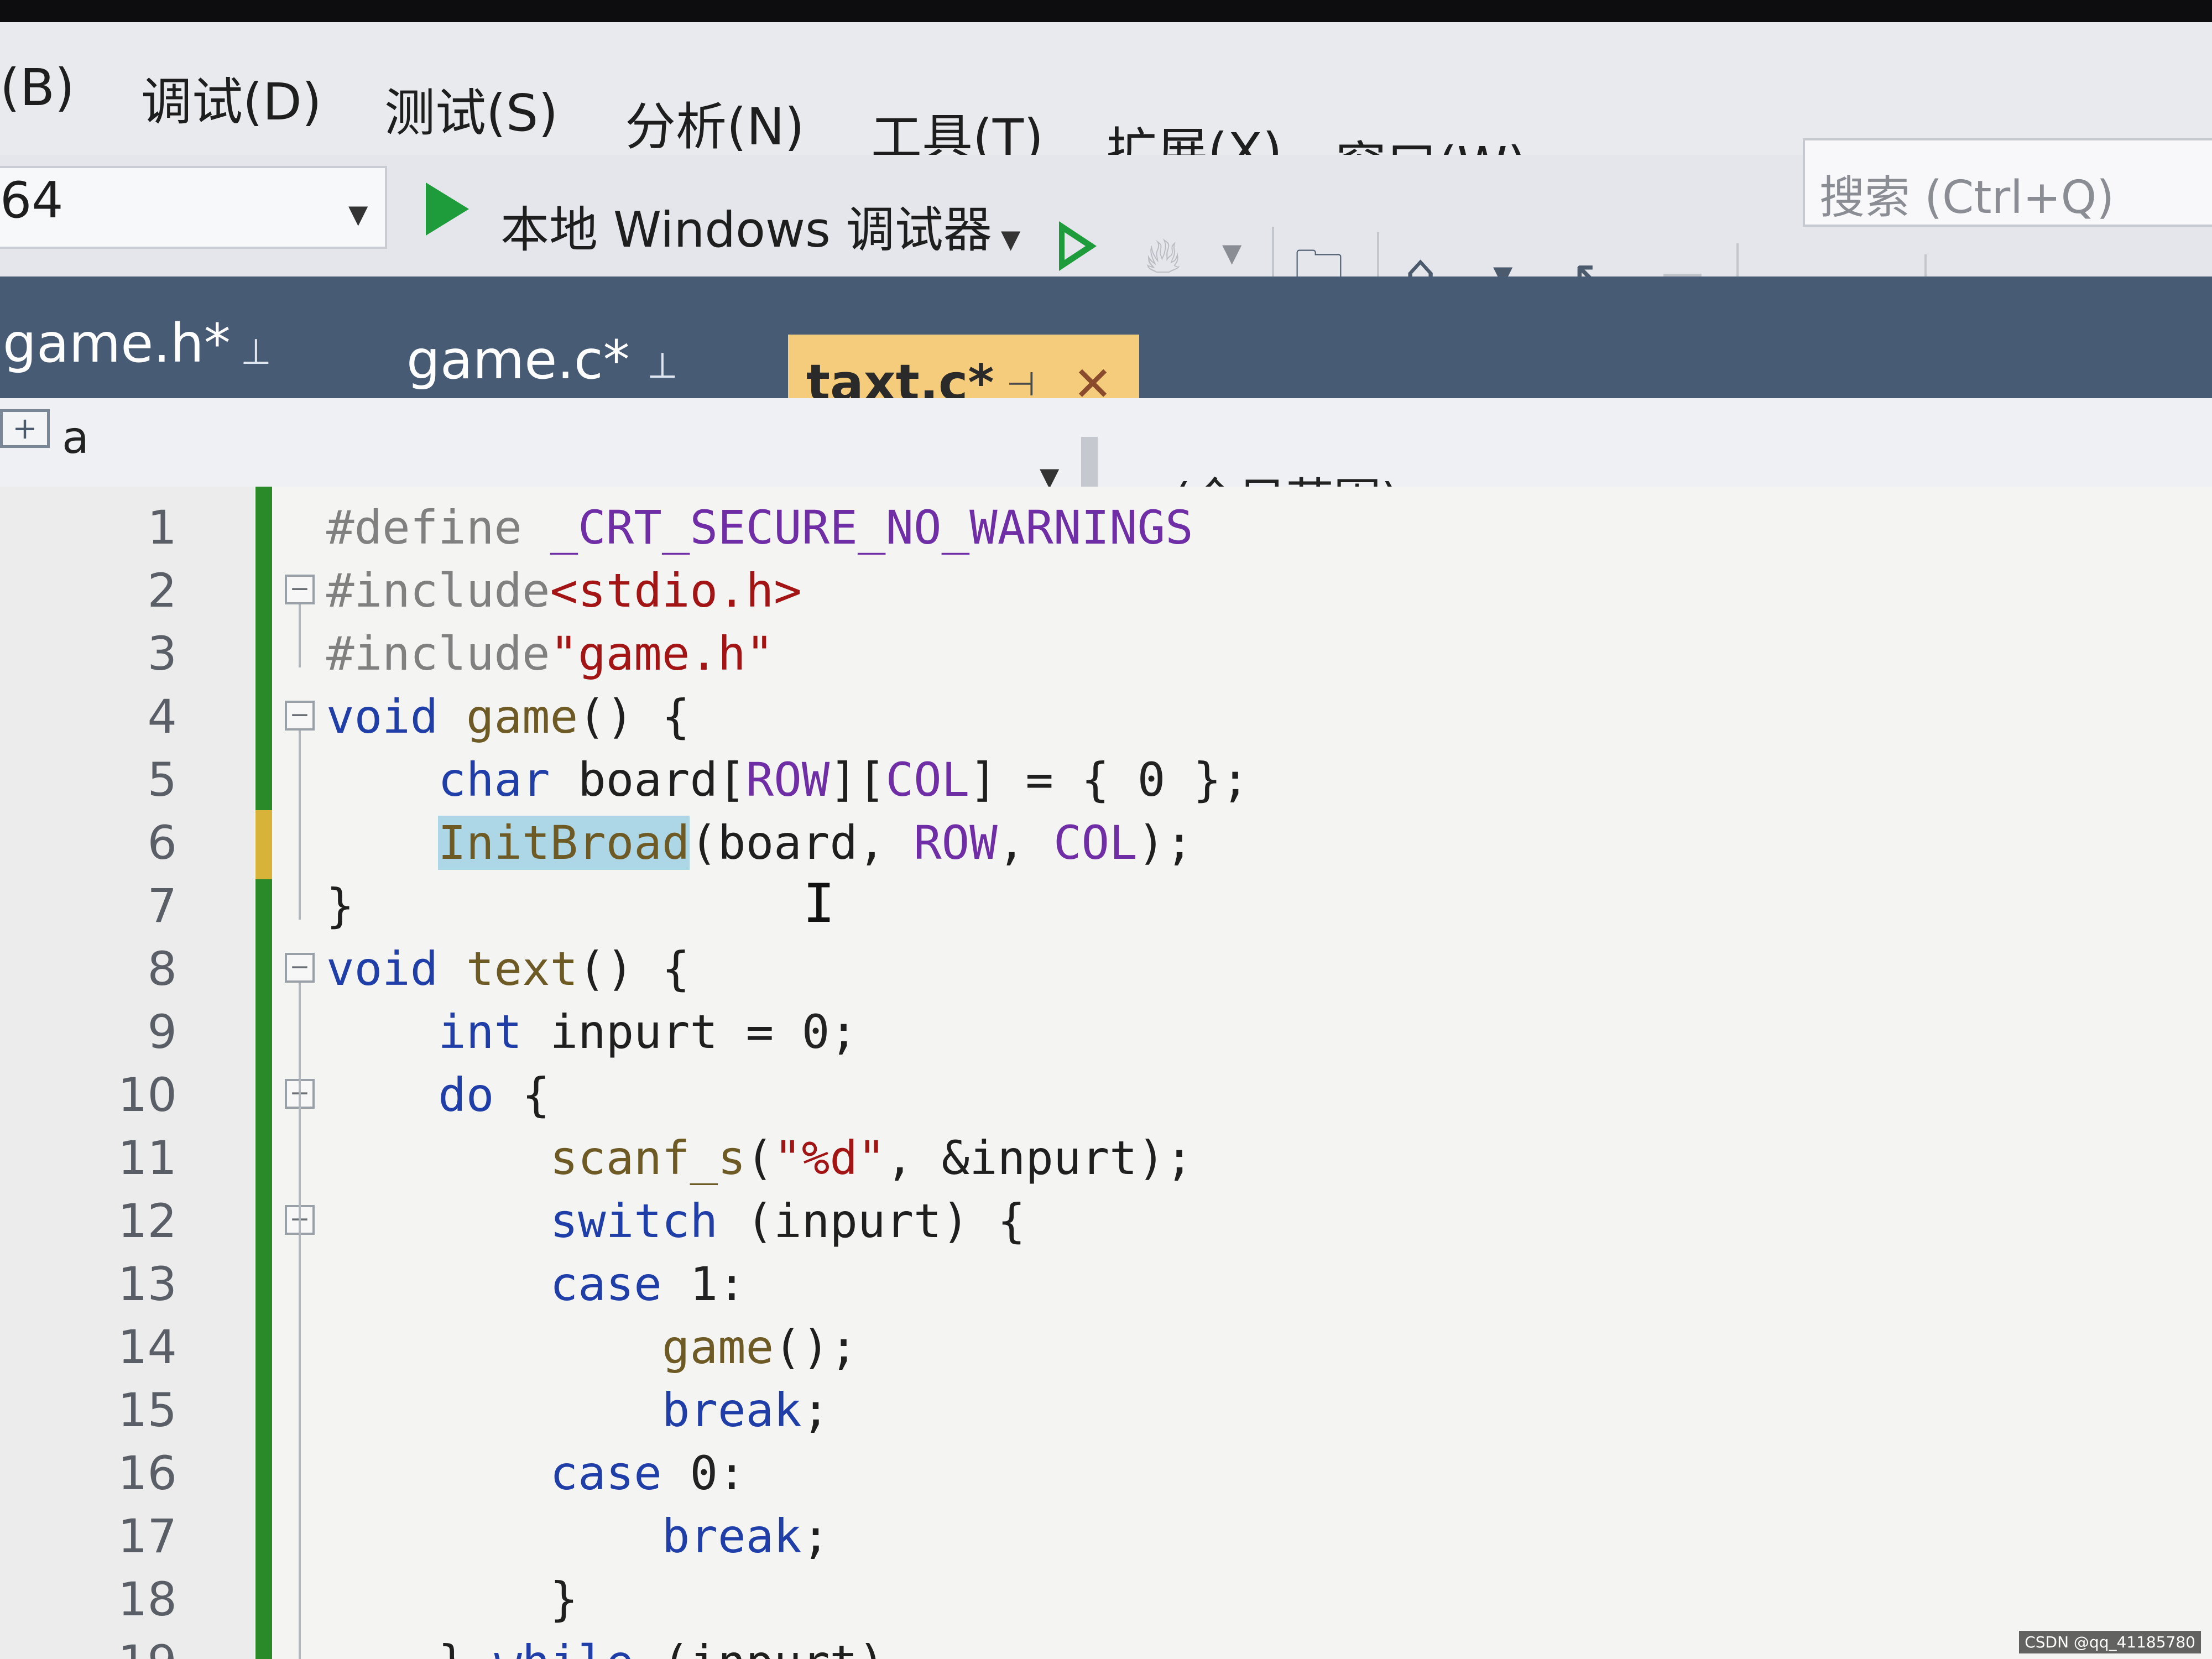 The height and width of the screenshot is (1659, 2212). Describe the element at coordinates (162, 780) in the screenshot. I see `line-number: 5` at that location.